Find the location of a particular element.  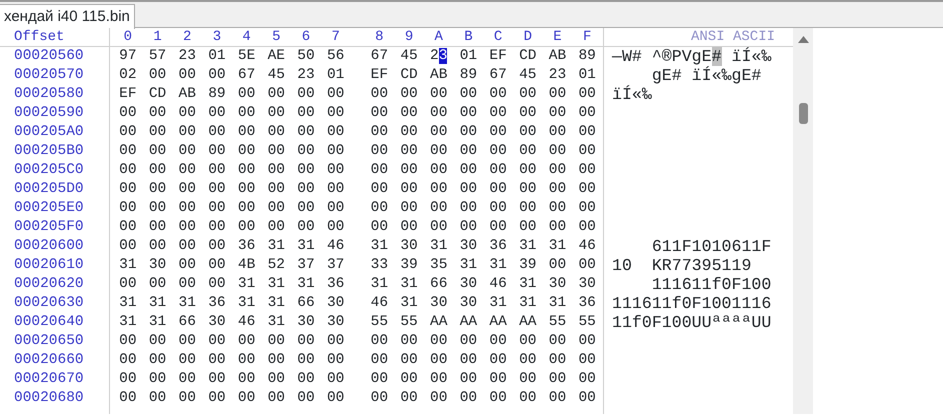

ascii-text: ïÍ«‰ is located at coordinates (632, 94).